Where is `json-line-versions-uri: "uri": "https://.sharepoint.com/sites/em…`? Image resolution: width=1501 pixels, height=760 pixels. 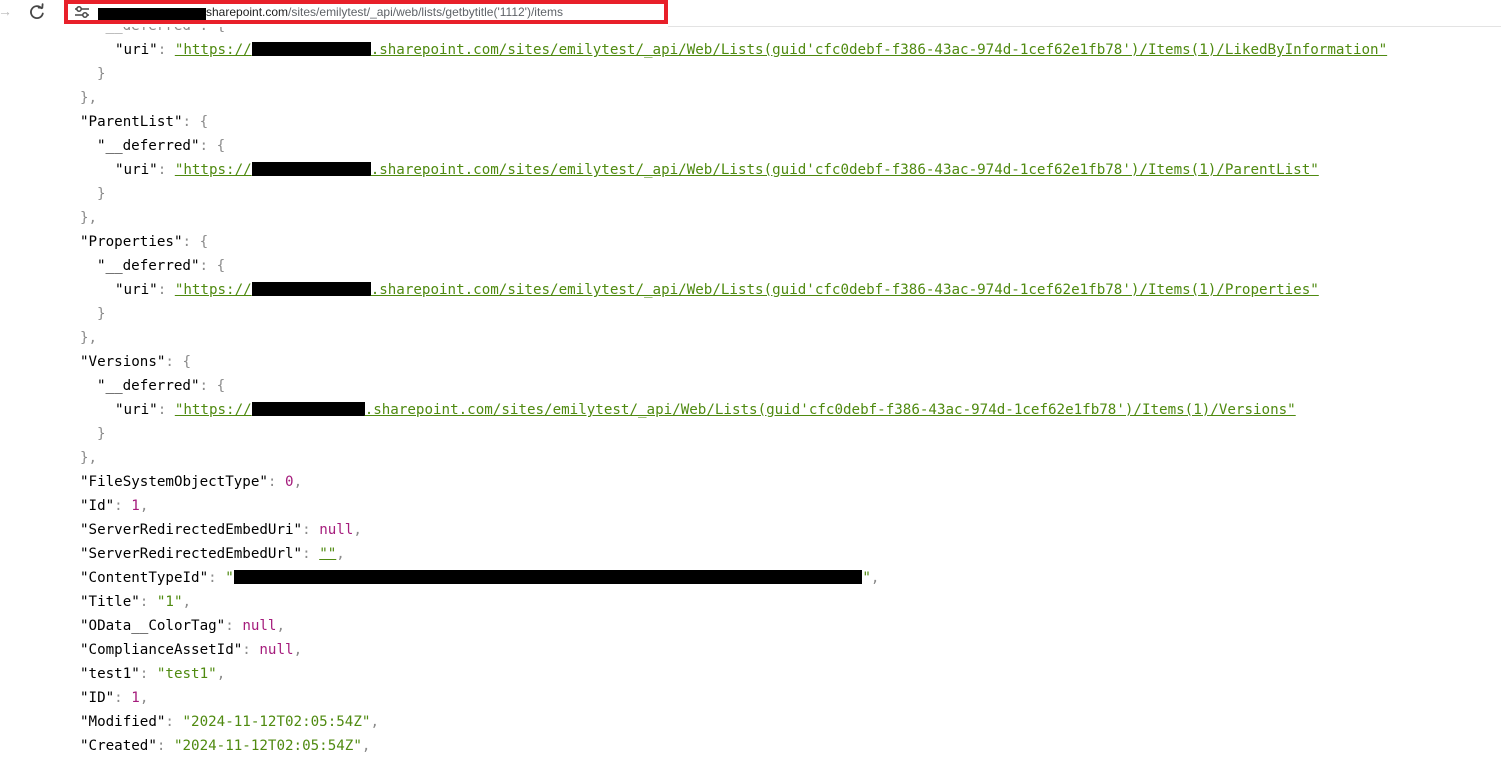 json-line-versions-uri: "uri": "https://.sharepoint.com/sites/em… is located at coordinates (705, 410).